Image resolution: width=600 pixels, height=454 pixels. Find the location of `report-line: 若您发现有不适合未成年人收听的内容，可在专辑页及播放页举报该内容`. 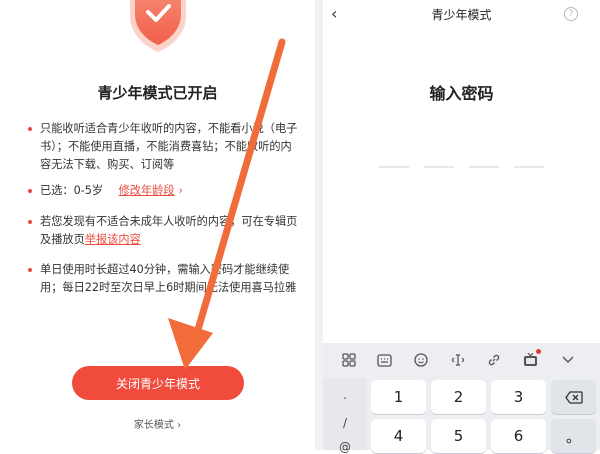

report-line: 若您发现有不适合未成年人收听的内容，可在专辑页及播放页举报该内容 is located at coordinates (169, 231).